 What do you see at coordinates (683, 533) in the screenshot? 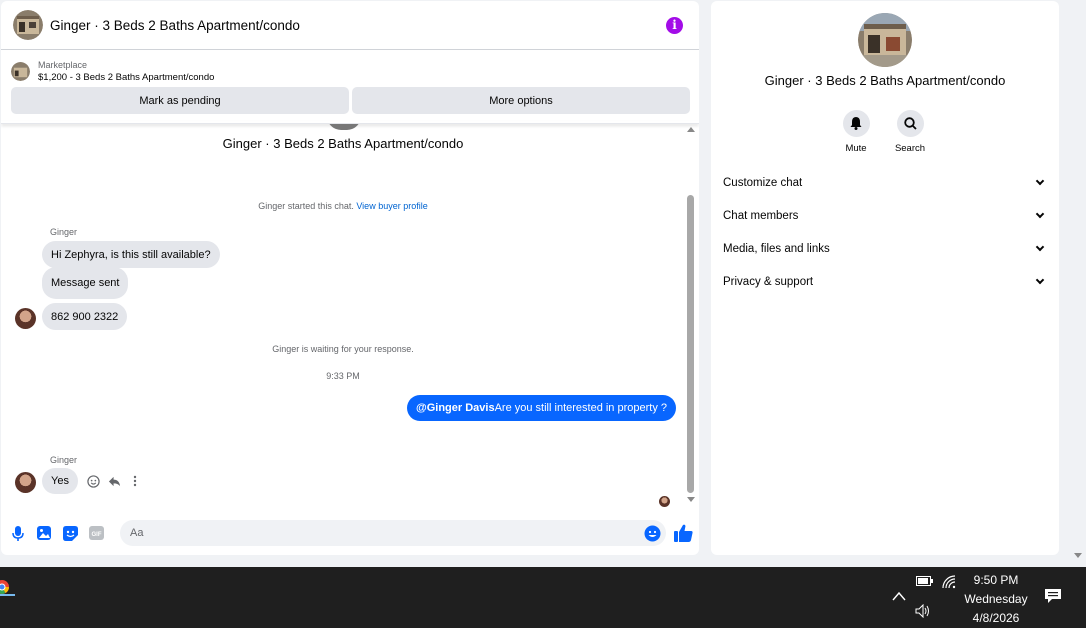
I see `thumbs-up-icon` at bounding box center [683, 533].